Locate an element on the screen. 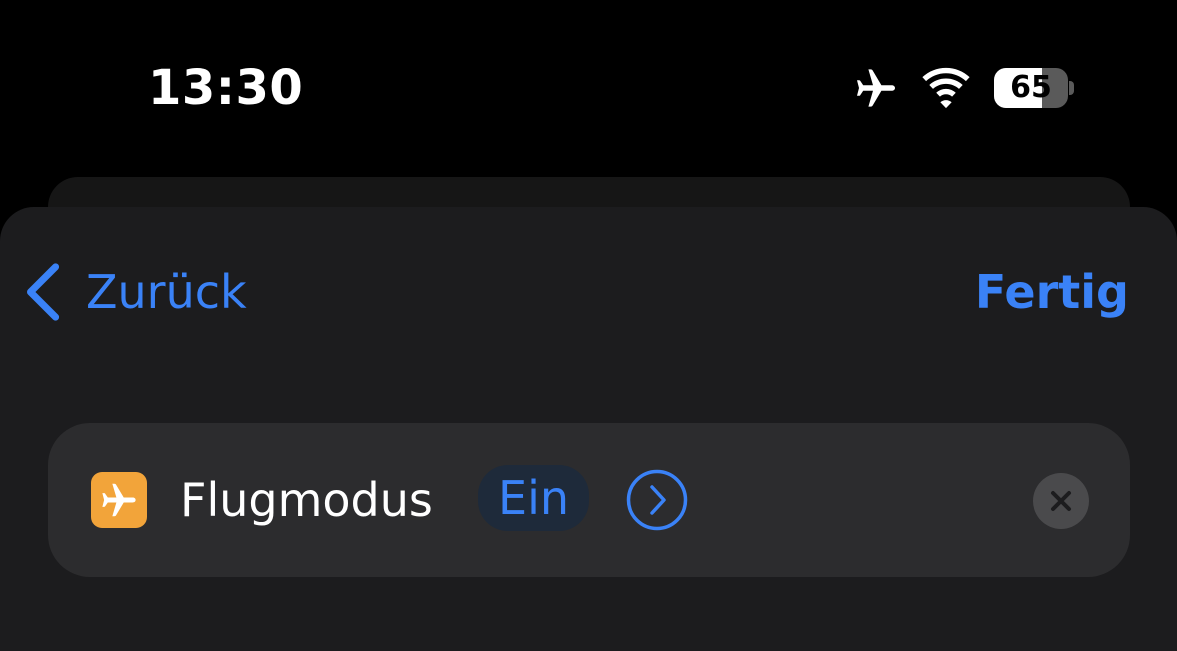  battery-level: 65 is located at coordinates (1031, 87).